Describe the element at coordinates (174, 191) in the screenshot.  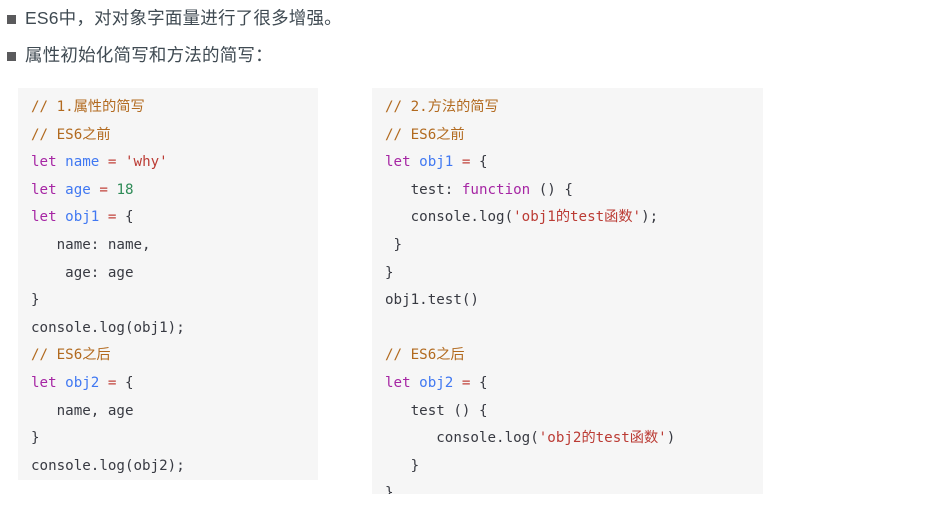
I see `code-line: let age = 18` at that location.